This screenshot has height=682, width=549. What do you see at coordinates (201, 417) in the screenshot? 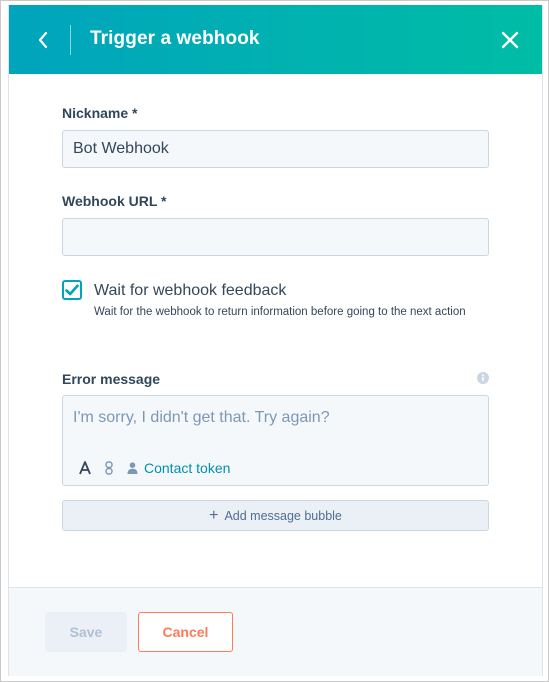
I see `error-message-placeholder: I'm sorry, I didn't get that. Try again?` at bounding box center [201, 417].